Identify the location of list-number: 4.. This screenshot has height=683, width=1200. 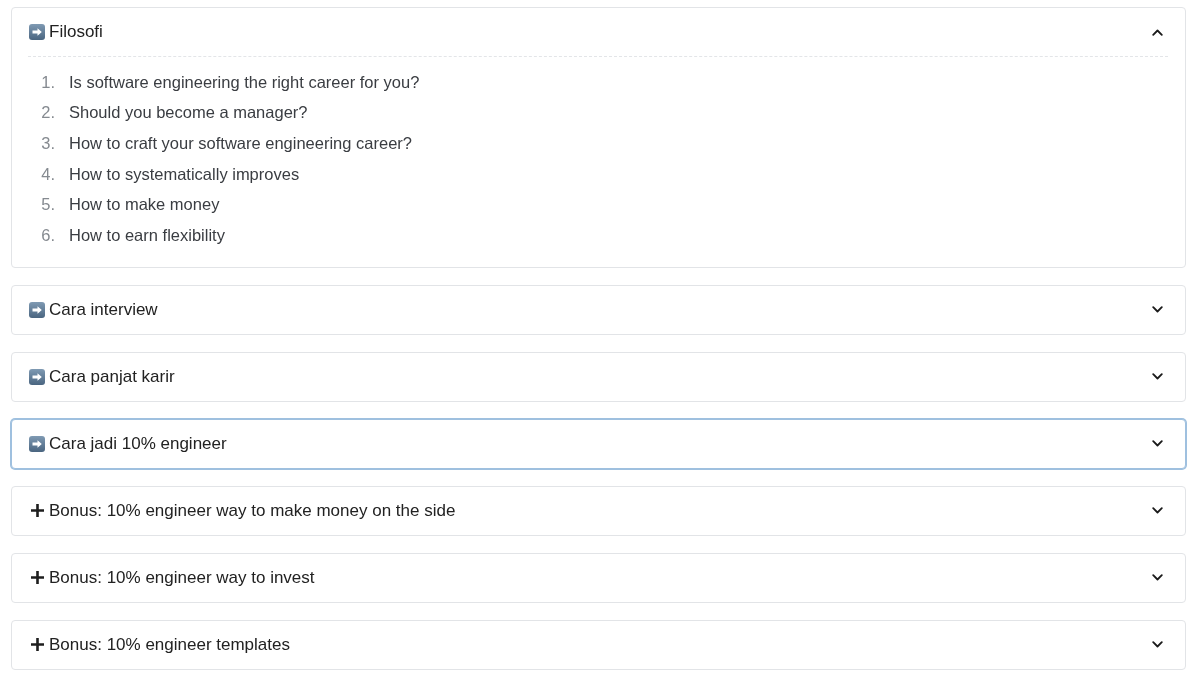
(47, 174).